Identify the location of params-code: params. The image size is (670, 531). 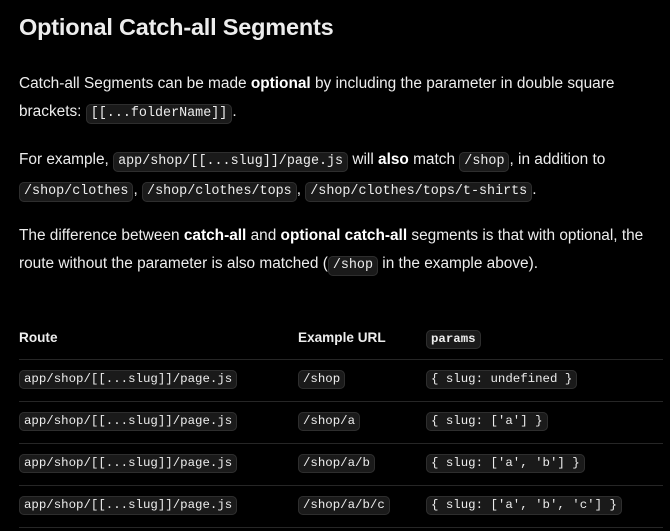
(453, 339).